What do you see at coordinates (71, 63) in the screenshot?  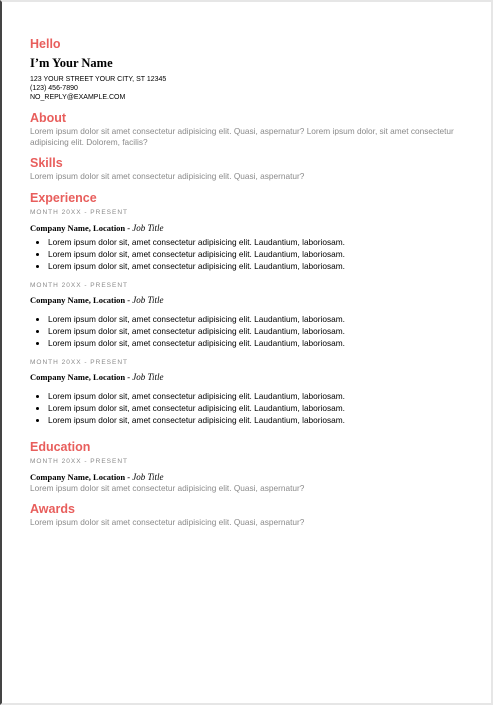 I see `person-name: I’m Your Name` at bounding box center [71, 63].